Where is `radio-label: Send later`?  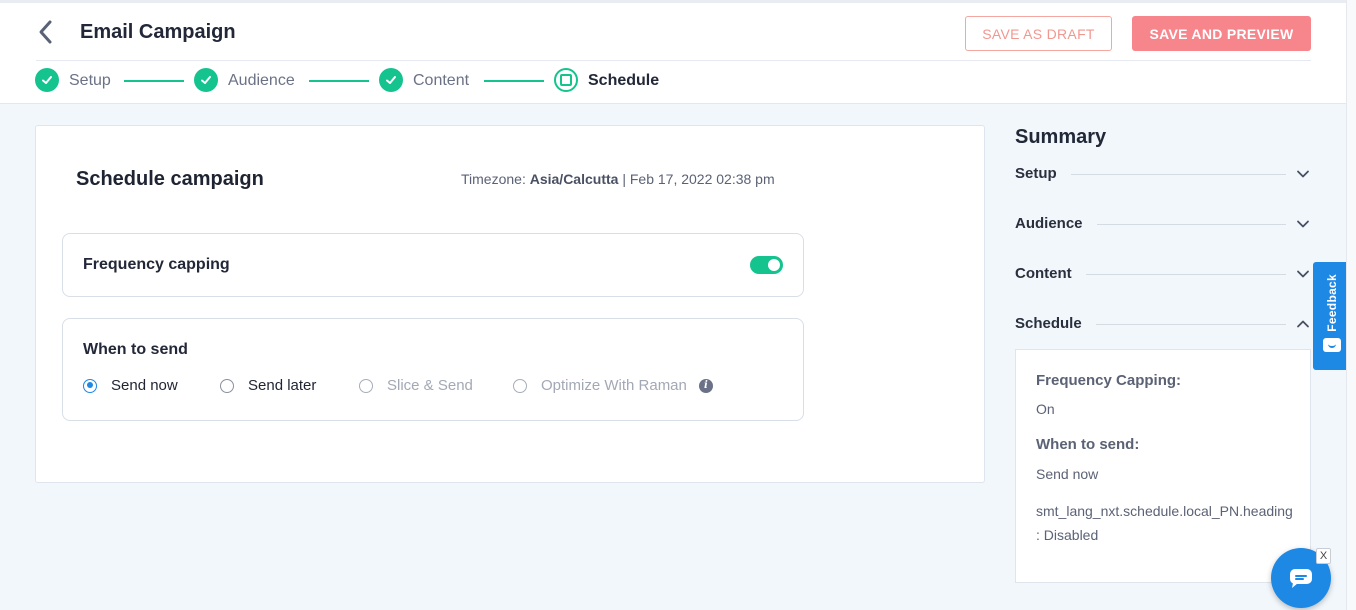
radio-label: Send later is located at coordinates (282, 385).